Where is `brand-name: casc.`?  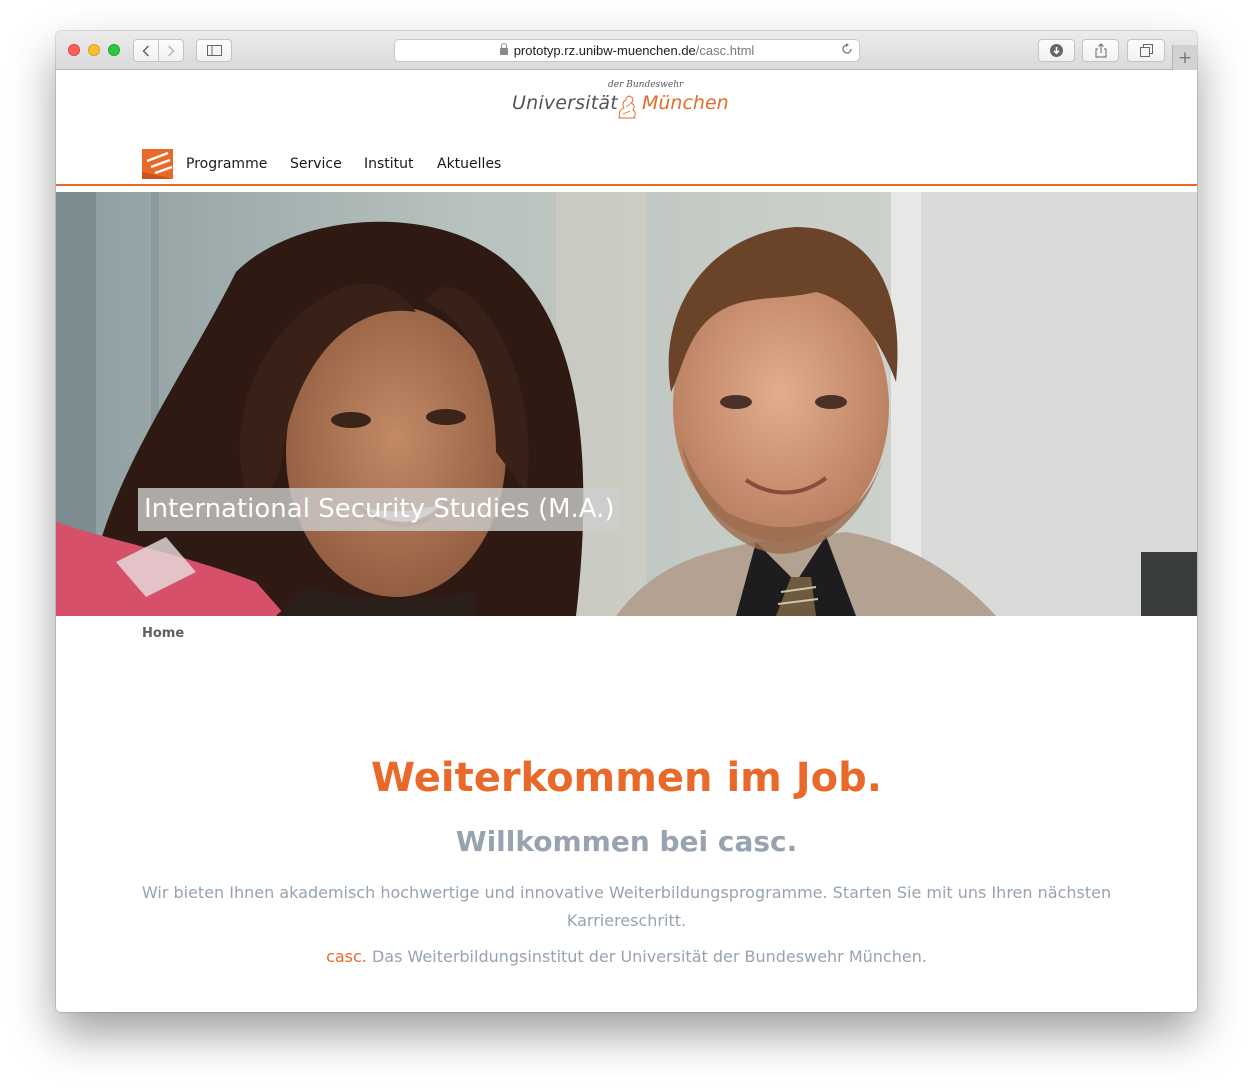 brand-name: casc. is located at coordinates (346, 956).